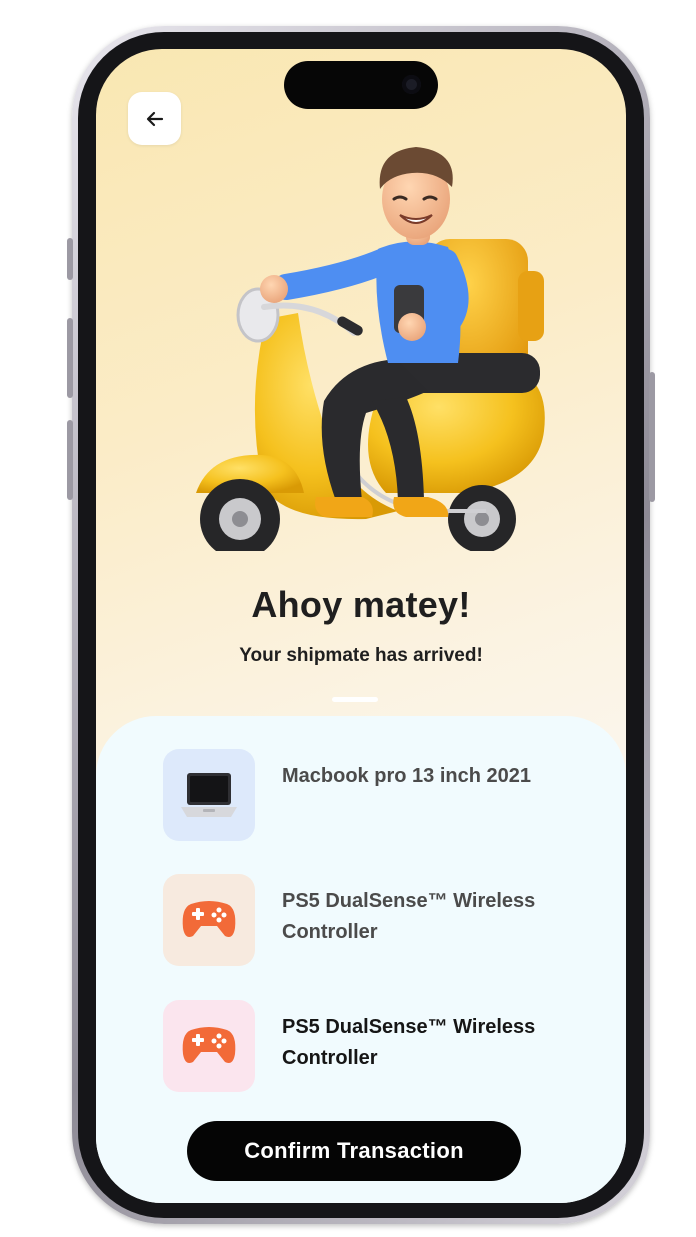  What do you see at coordinates (411, 84) in the screenshot?
I see `camera-icon` at bounding box center [411, 84].